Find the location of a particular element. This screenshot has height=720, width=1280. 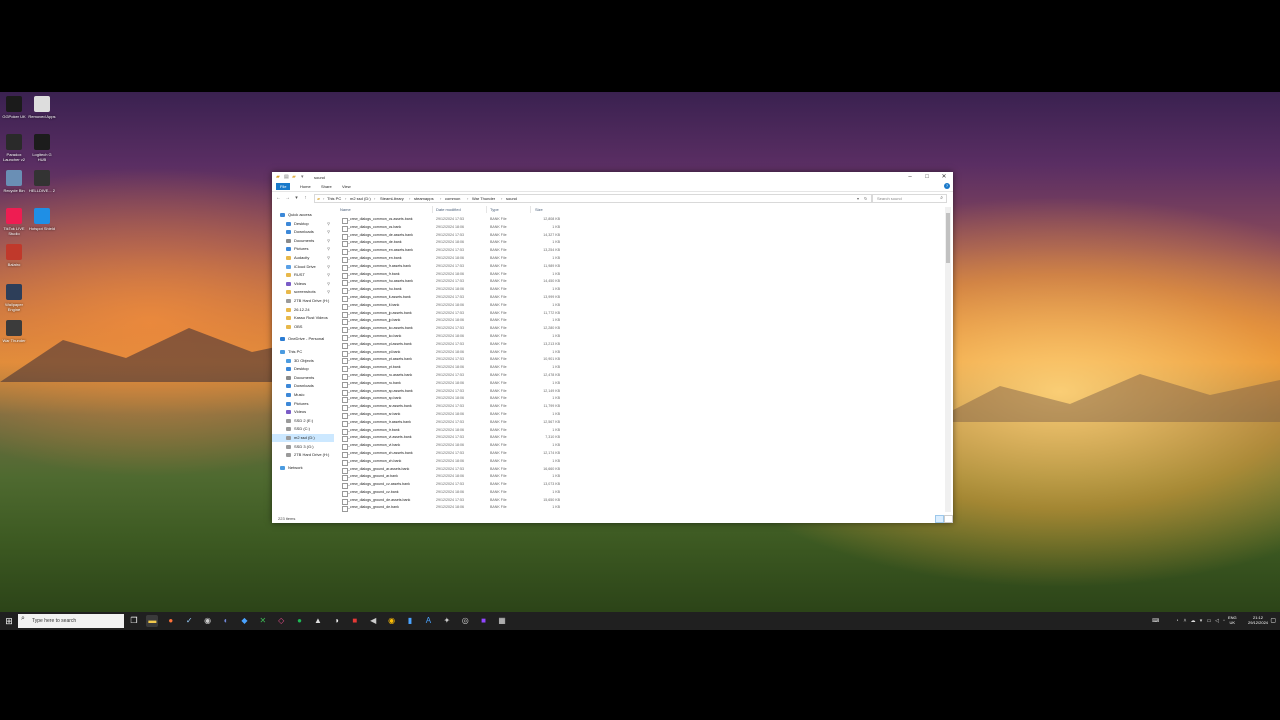

taskbar-search-box: ⌕ Type here to search is located at coordinates (71, 621).